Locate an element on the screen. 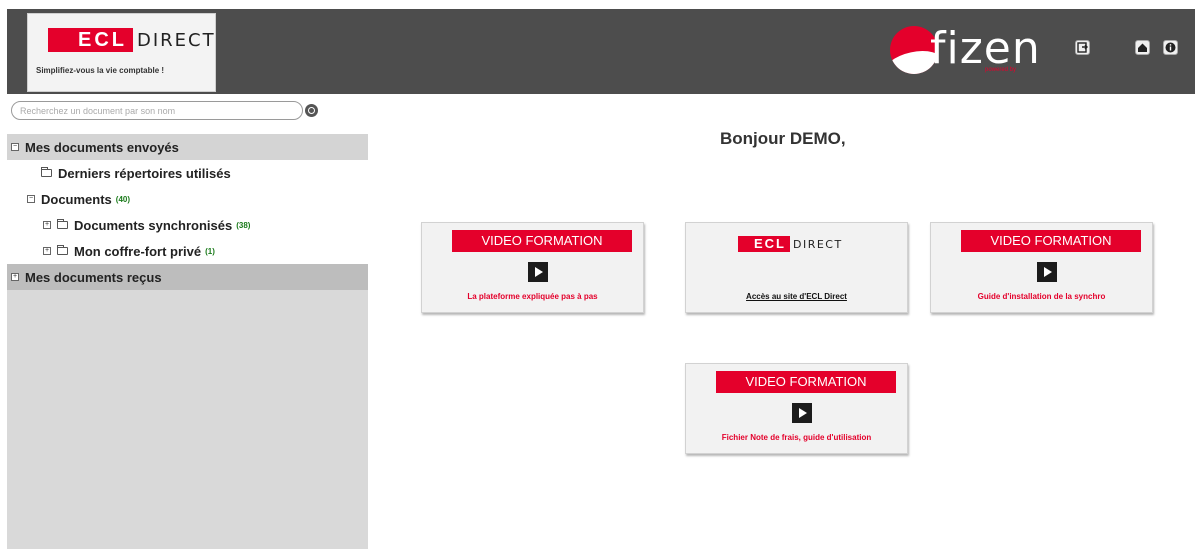 The width and height of the screenshot is (1195, 549). document-count: (40) is located at coordinates (123, 199).